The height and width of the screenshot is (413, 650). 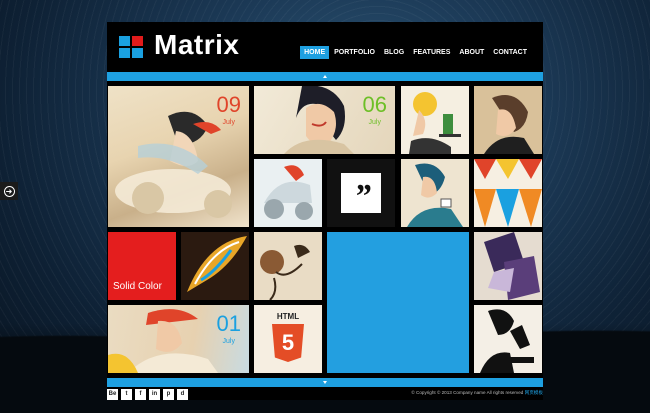 What do you see at coordinates (154, 394) in the screenshot?
I see `linkedin-icon: in` at bounding box center [154, 394].